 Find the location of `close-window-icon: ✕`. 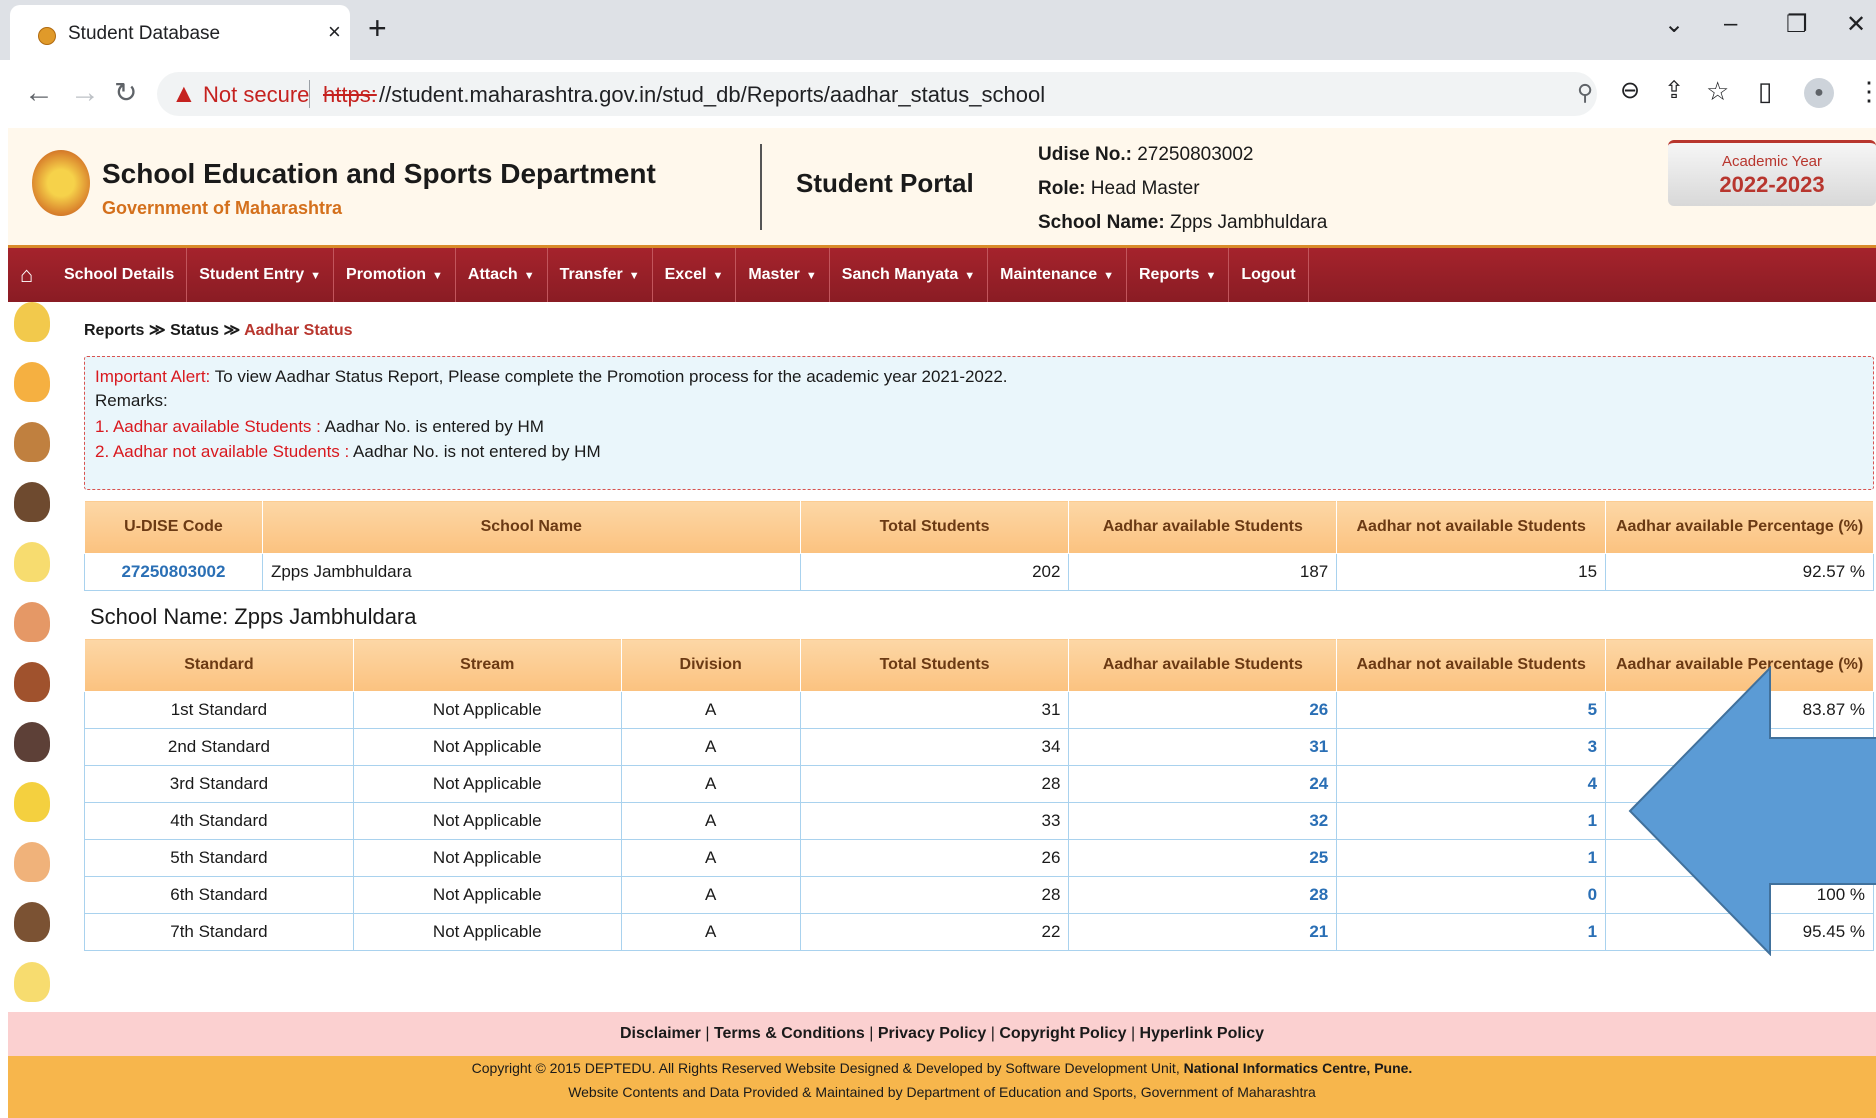

close-window-icon: ✕ is located at coordinates (1856, 24).